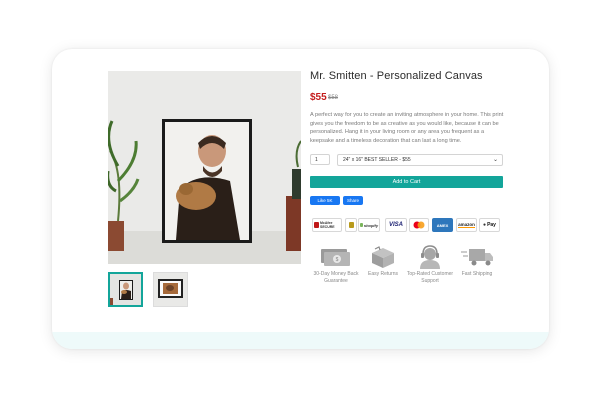  I want to click on money-icon: $, so click(335, 257).